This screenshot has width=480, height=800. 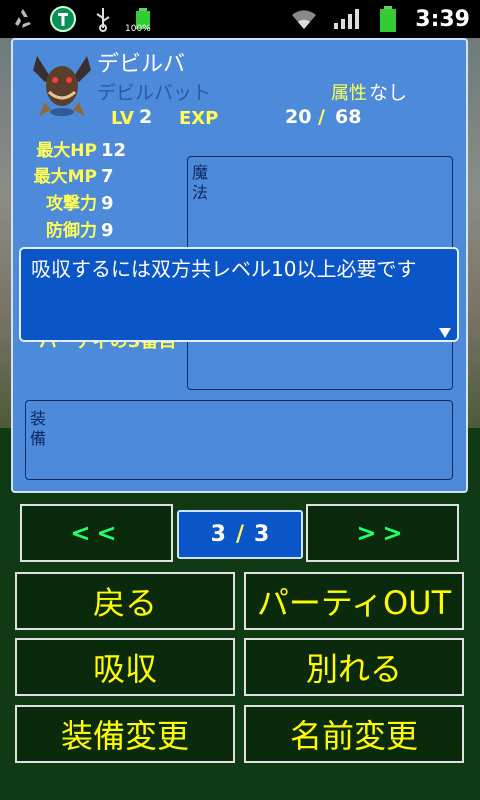 What do you see at coordinates (65, 177) in the screenshot?
I see `stat-label: 最大MP` at bounding box center [65, 177].